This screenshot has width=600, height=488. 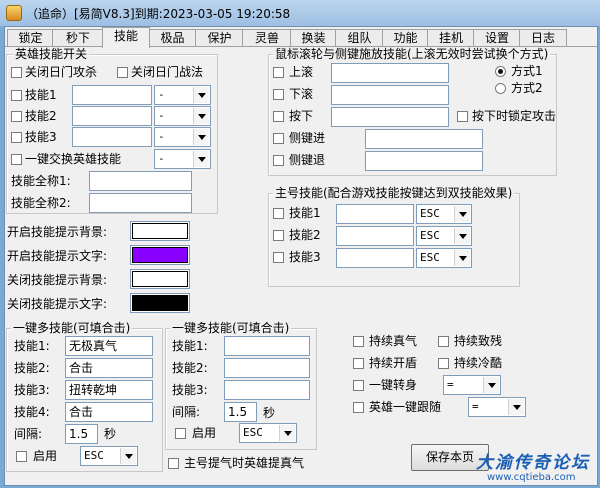 I want to click on app-icon, so click(x=14, y=13).